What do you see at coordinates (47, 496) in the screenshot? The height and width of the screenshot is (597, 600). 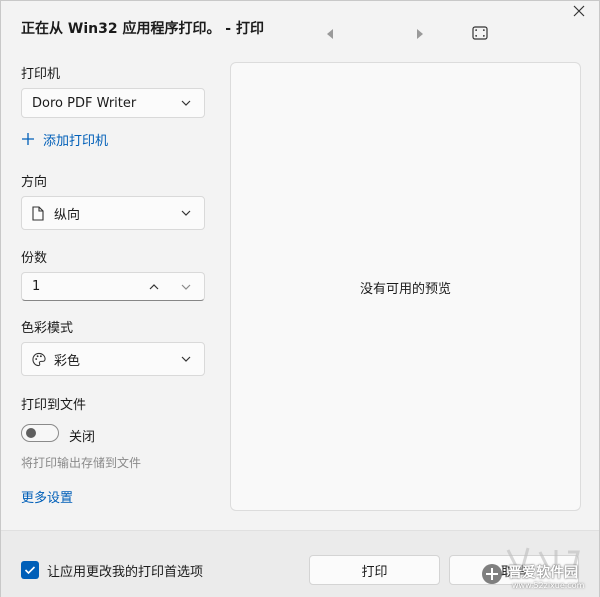 I see `more-settings-link: 更多设置` at bounding box center [47, 496].